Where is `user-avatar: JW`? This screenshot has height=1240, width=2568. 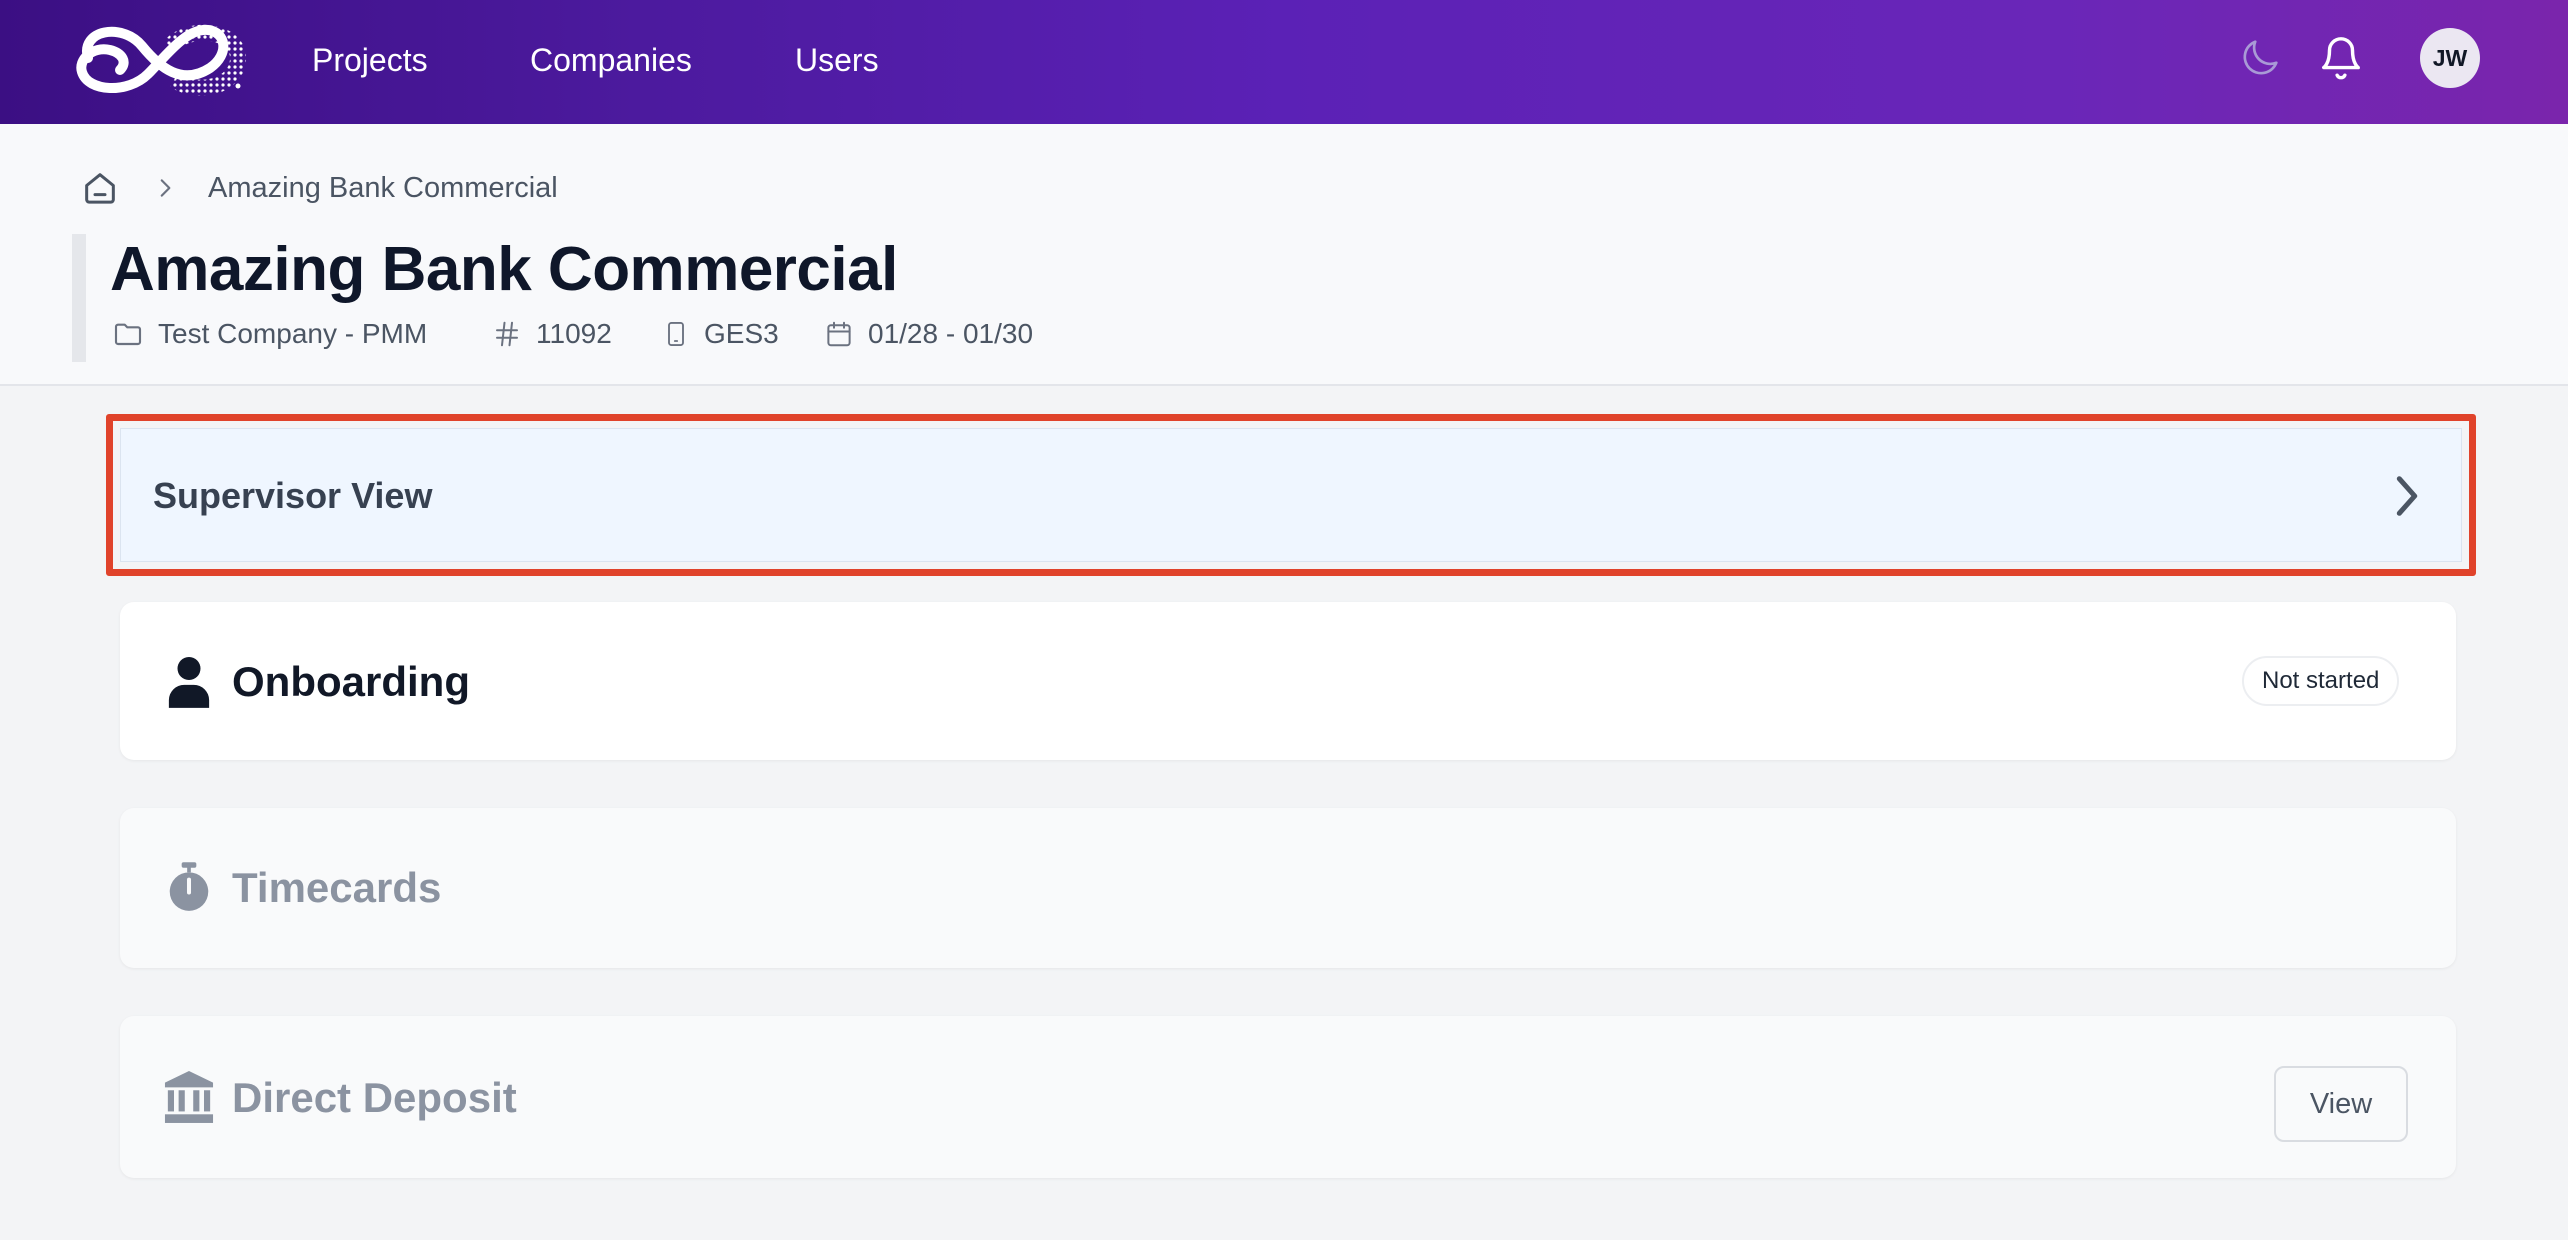
user-avatar: JW is located at coordinates (2450, 58).